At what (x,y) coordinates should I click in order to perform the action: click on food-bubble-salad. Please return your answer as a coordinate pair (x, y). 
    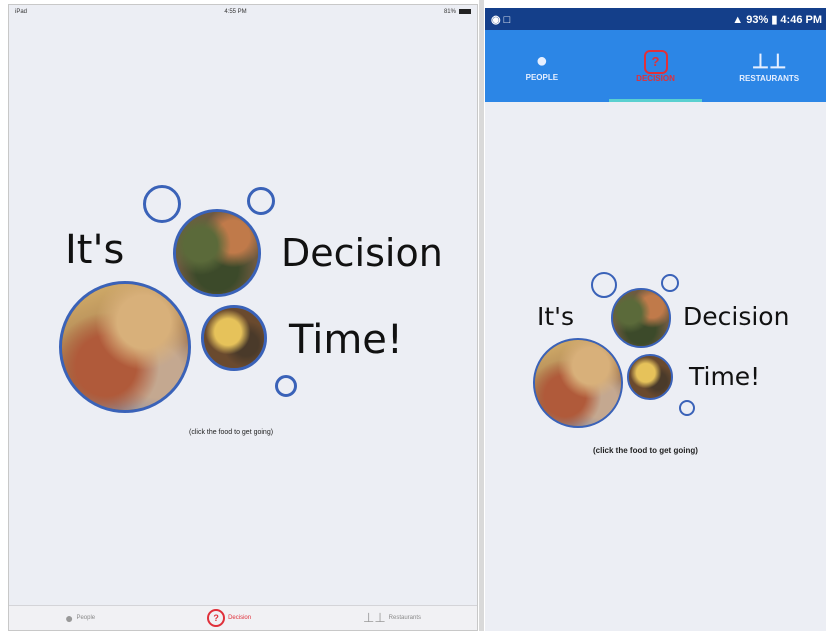
    Looking at the image, I should click on (641, 318).